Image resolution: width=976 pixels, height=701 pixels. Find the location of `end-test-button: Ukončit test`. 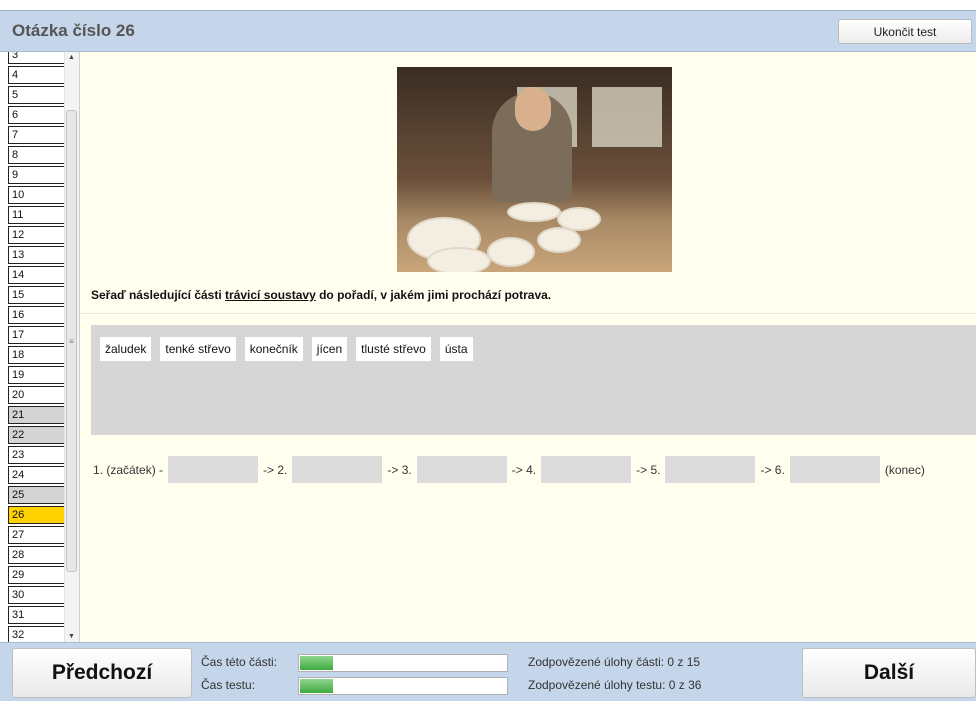

end-test-button: Ukončit test is located at coordinates (905, 31).